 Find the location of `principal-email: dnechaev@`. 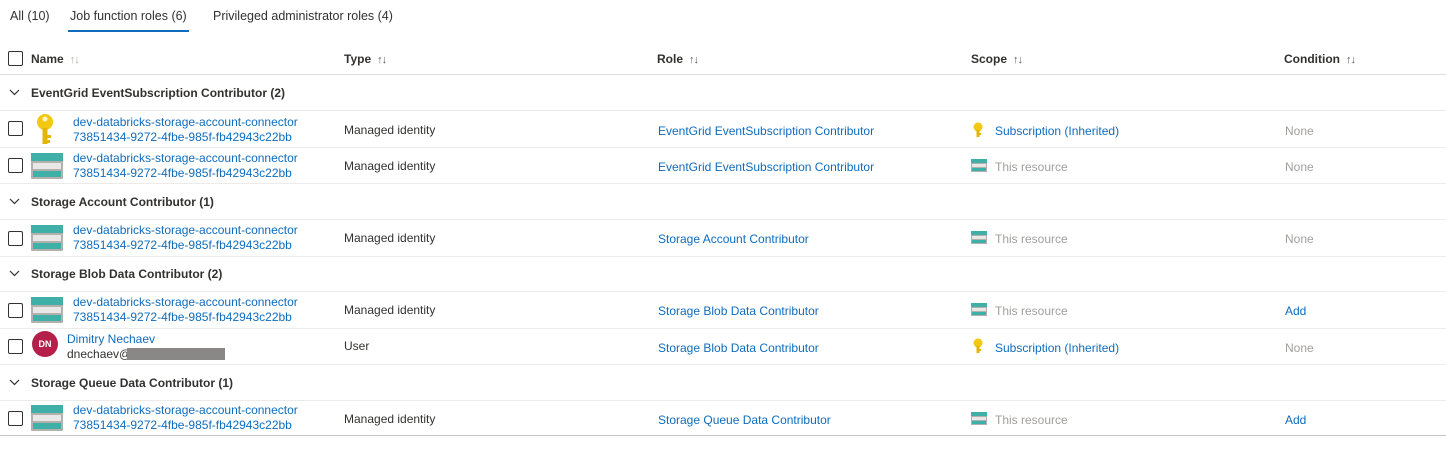

principal-email: dnechaev@ is located at coordinates (99, 354).